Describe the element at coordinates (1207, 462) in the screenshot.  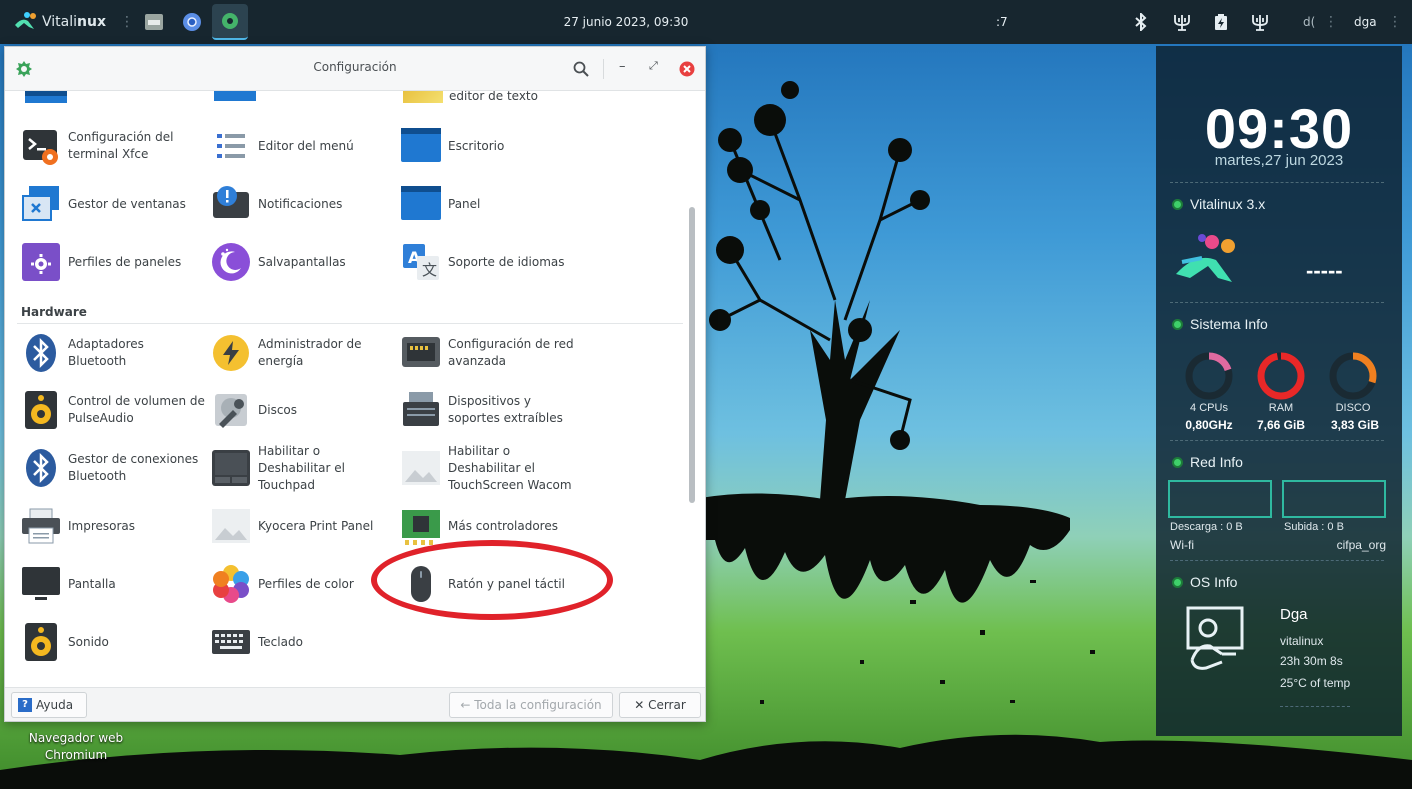
I see `network-section-title: Red Info` at that location.